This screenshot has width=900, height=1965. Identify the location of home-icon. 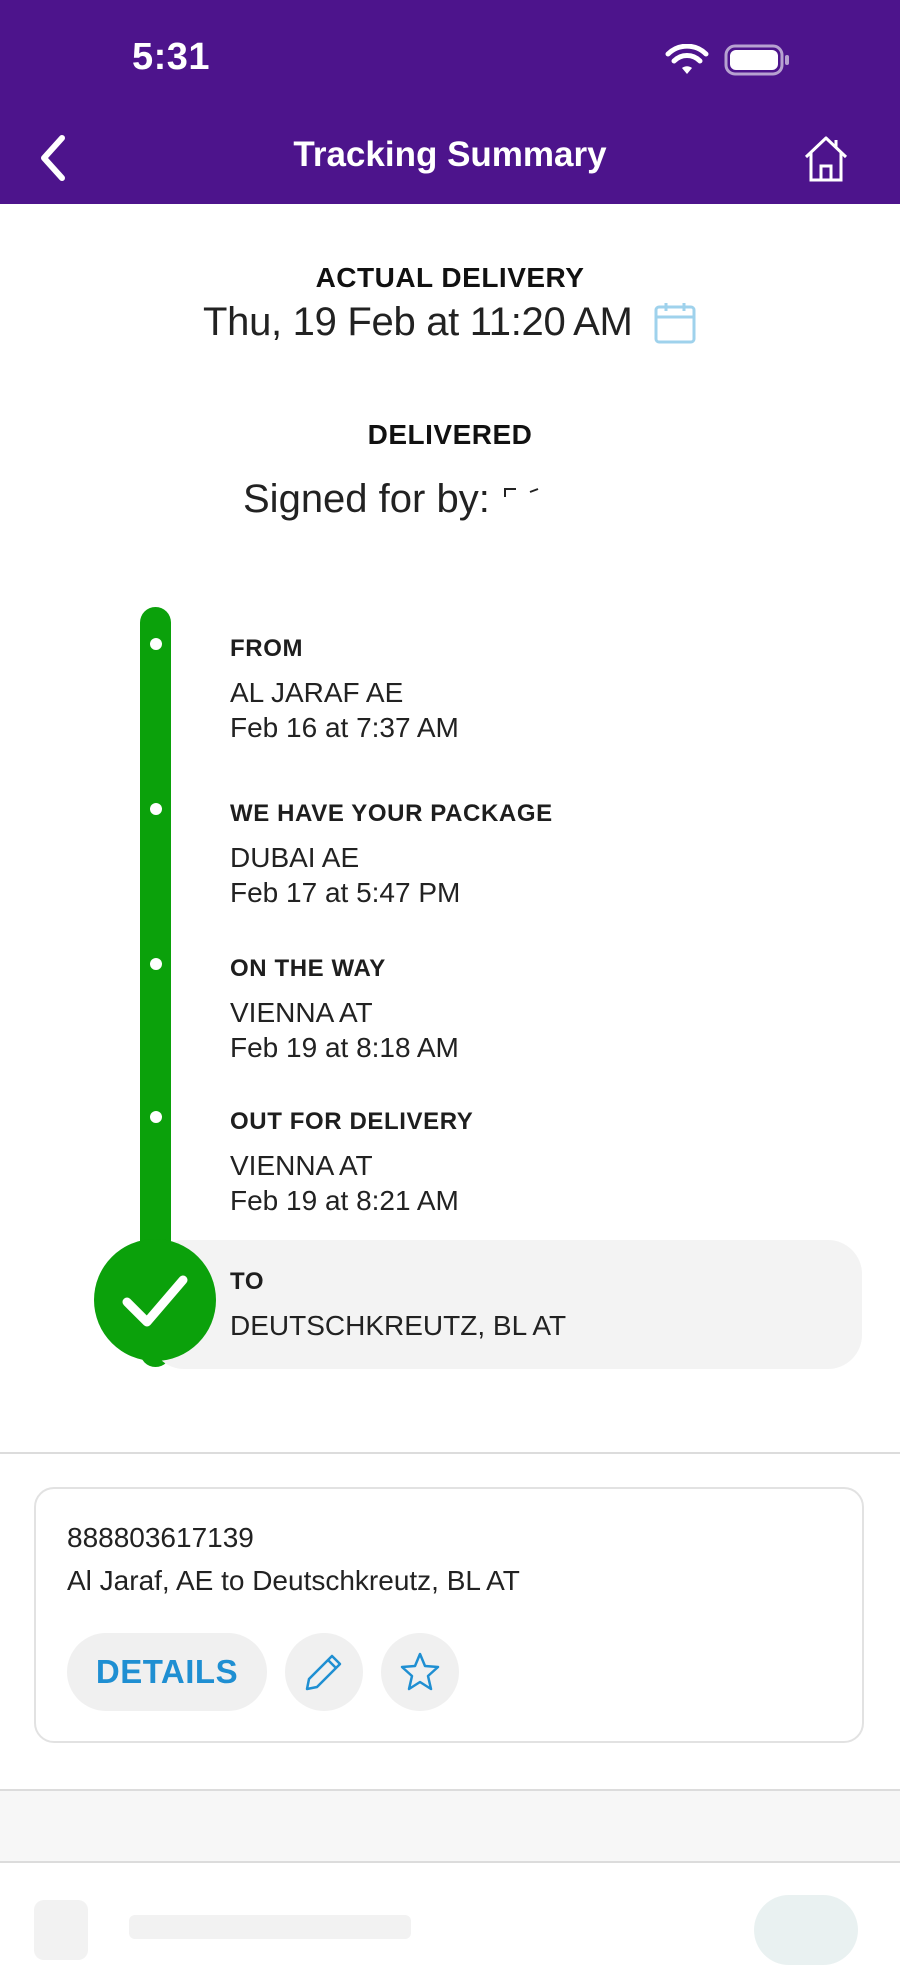
(826, 159).